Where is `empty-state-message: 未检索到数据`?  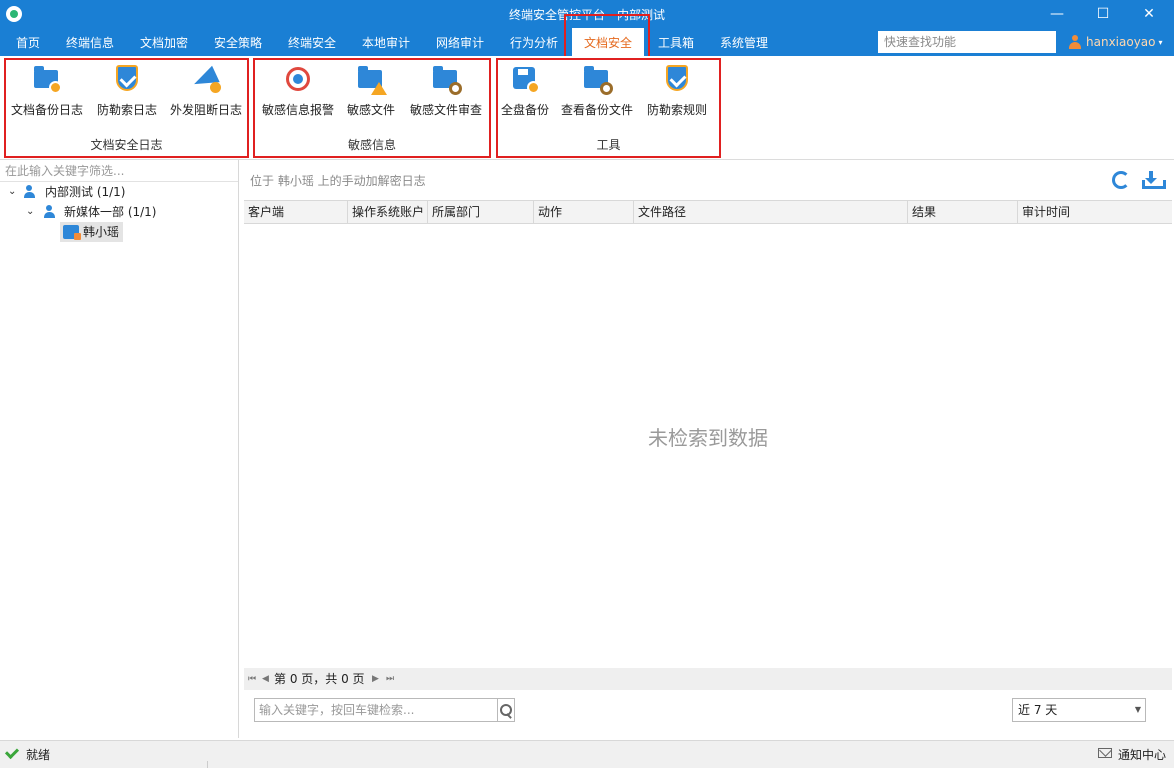
empty-state-message: 未检索到数据 is located at coordinates (708, 438).